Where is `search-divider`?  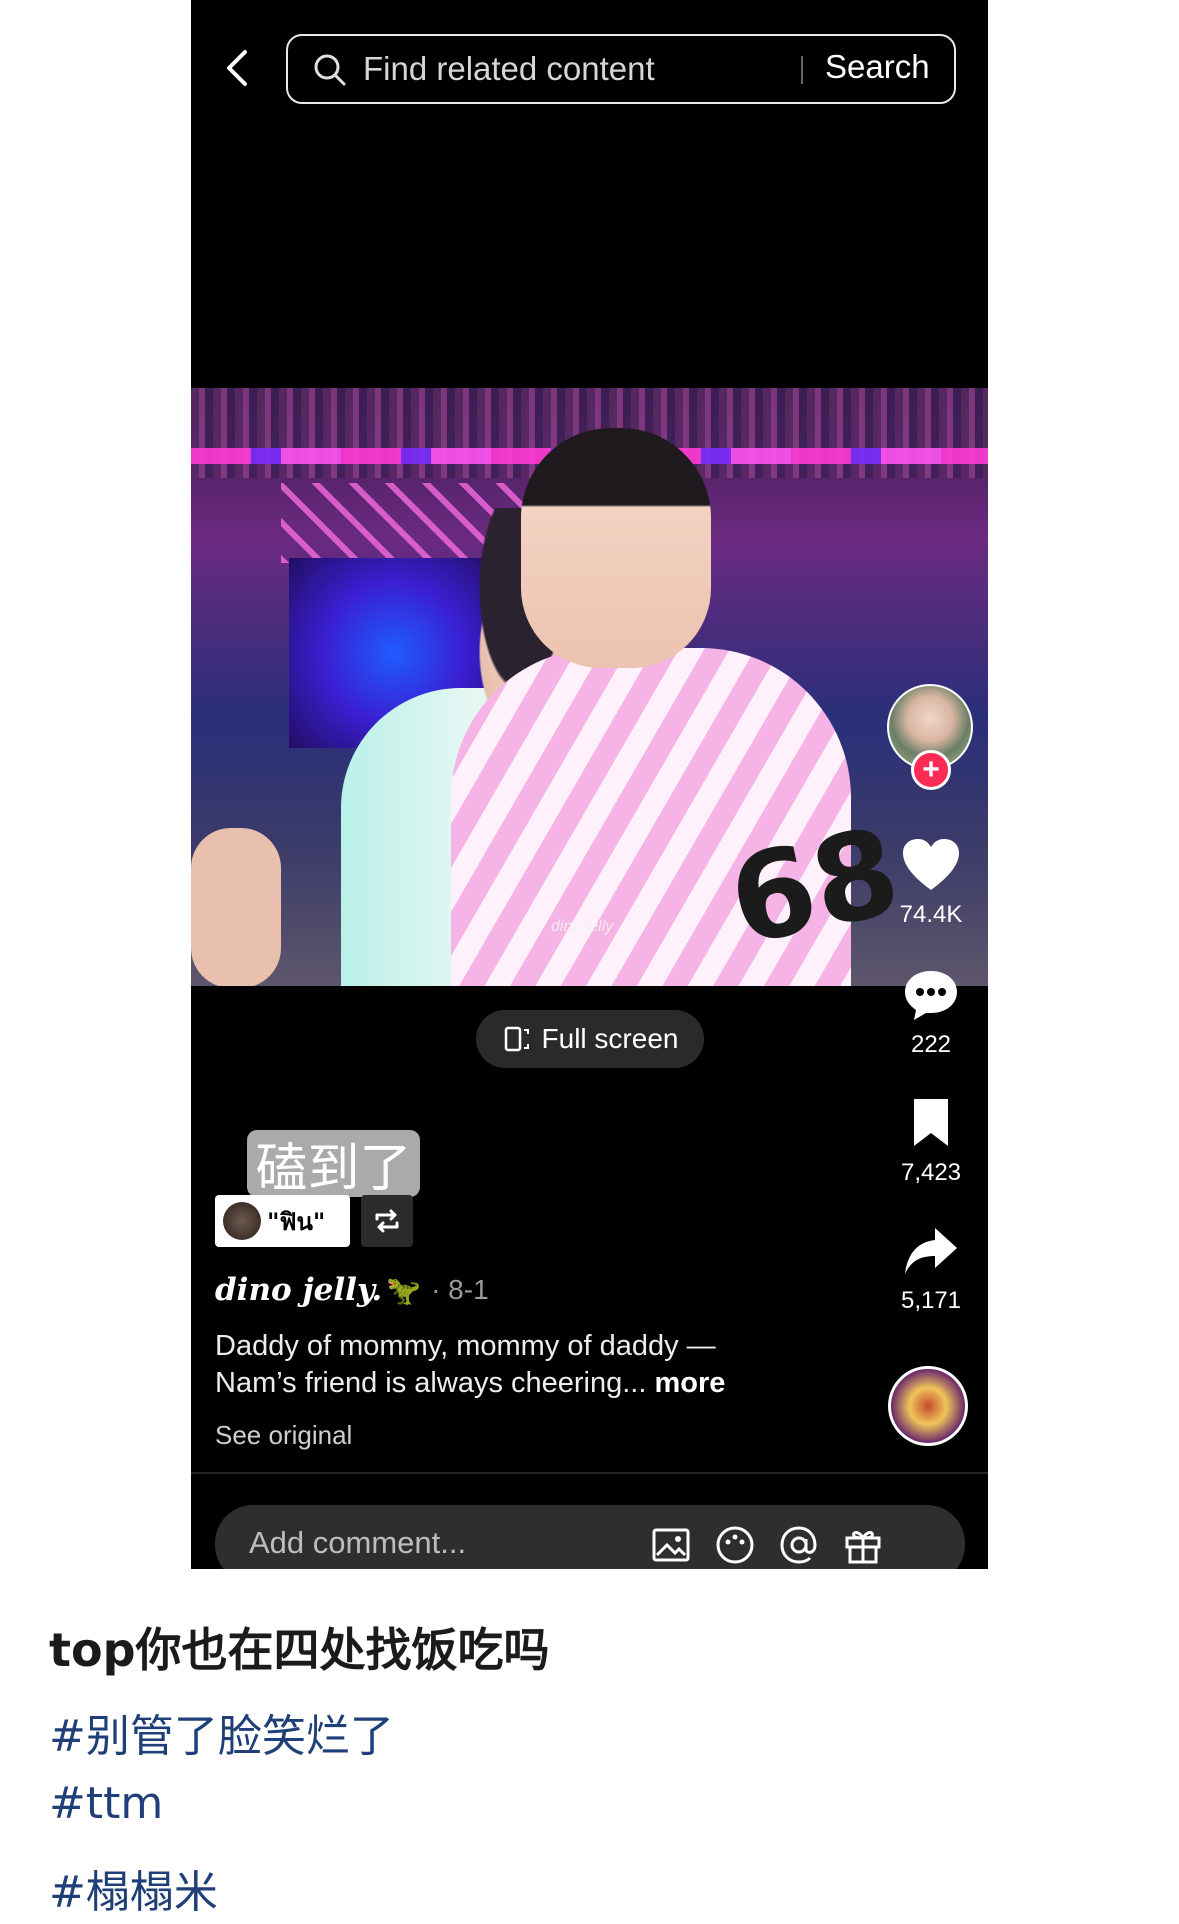 search-divider is located at coordinates (802, 70).